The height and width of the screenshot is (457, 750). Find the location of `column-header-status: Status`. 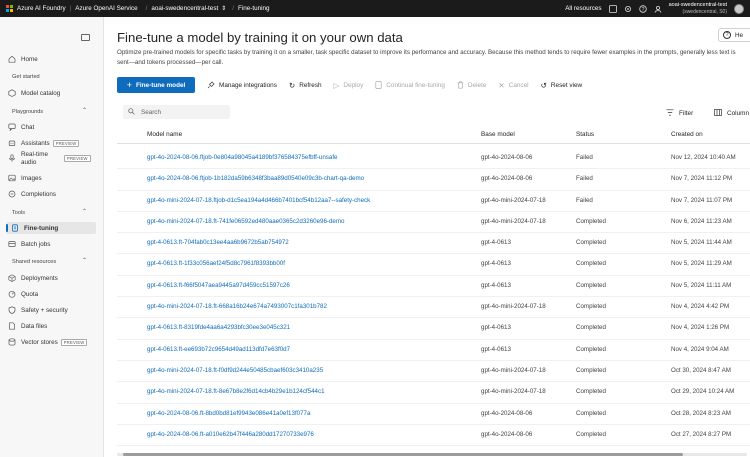

column-header-status: Status is located at coordinates (585, 134).